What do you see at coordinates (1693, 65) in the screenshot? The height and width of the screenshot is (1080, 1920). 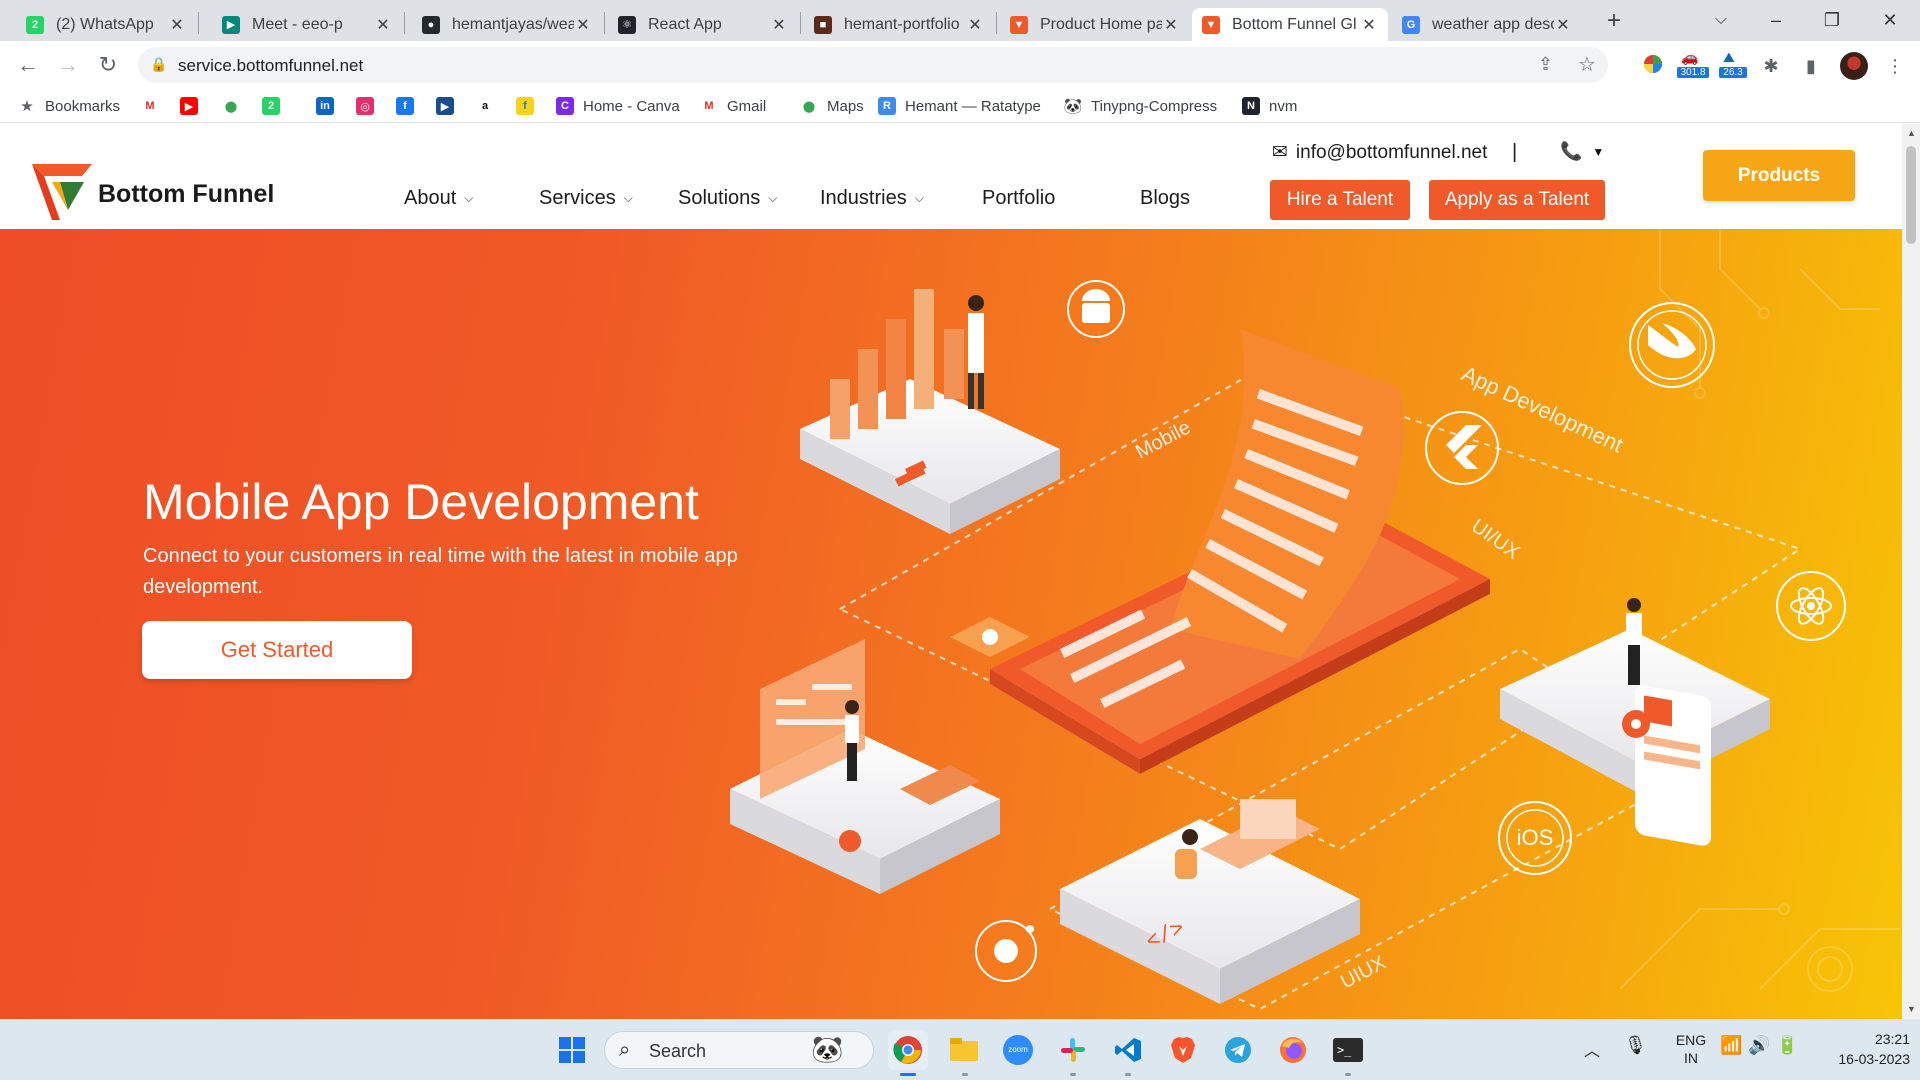 I see `extension-badge-1: 🚗 301.8` at bounding box center [1693, 65].